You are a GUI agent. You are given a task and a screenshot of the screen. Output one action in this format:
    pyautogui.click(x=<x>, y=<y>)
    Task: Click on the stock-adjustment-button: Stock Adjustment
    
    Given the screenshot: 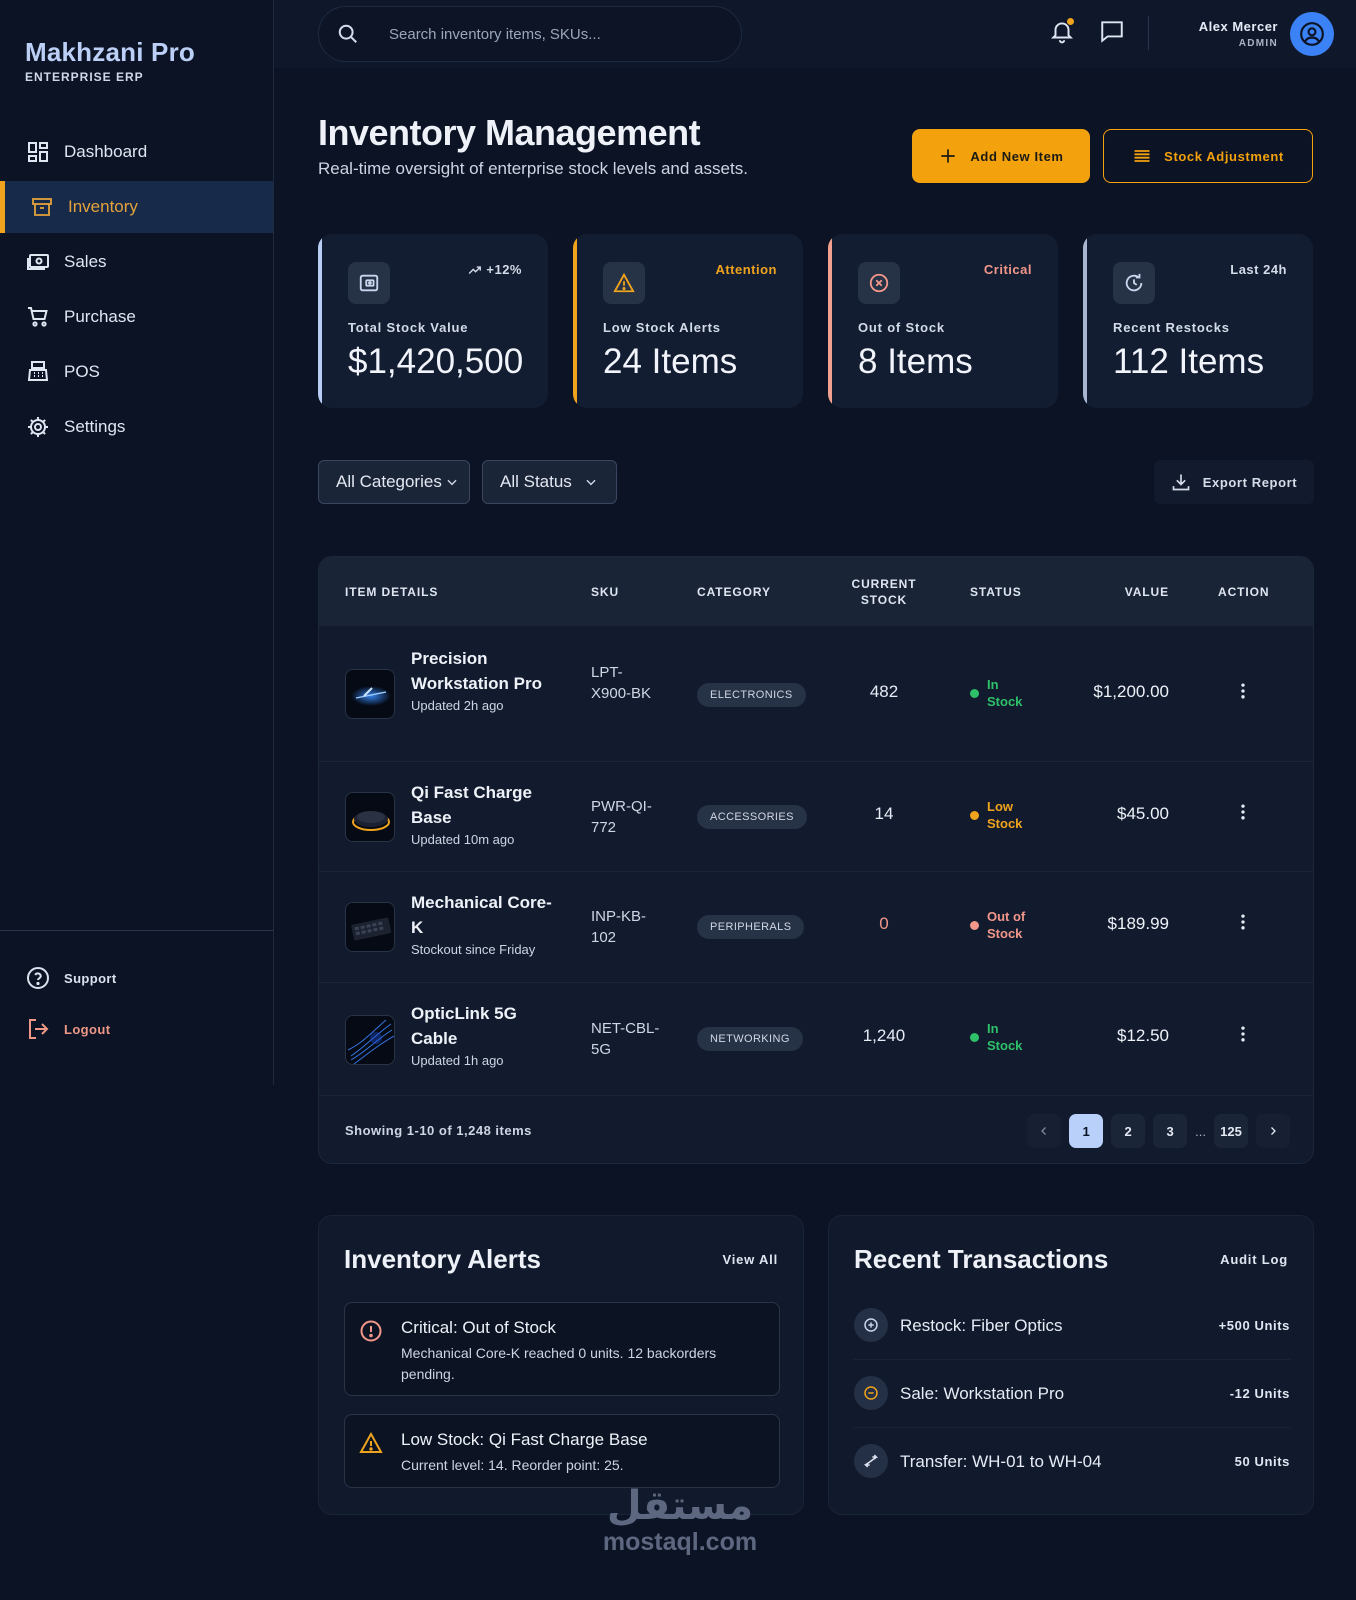 What is the action you would take?
    pyautogui.click(x=1208, y=156)
    